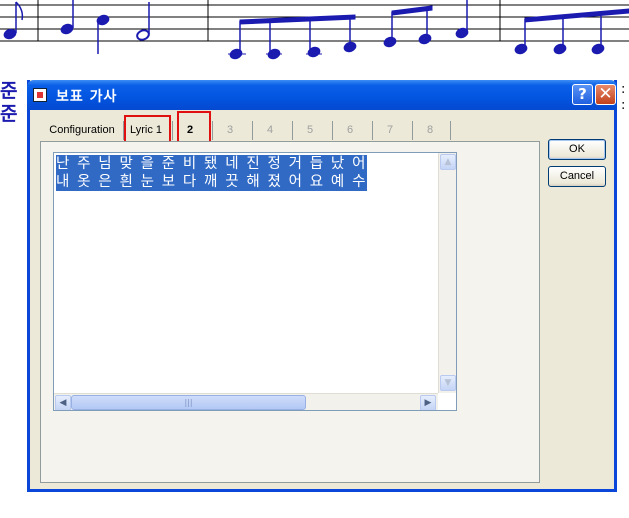 The image size is (629, 518). I want to click on tab-lyric-4: 4, so click(270, 130).